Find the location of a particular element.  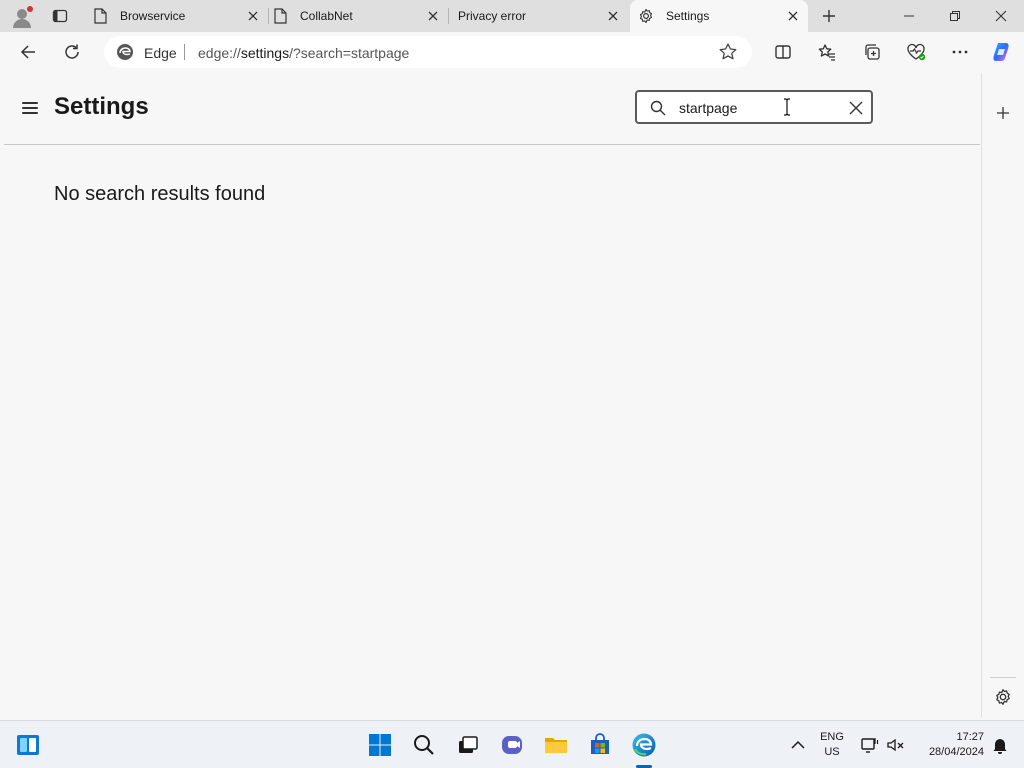

close-window-button is located at coordinates (1001, 16).